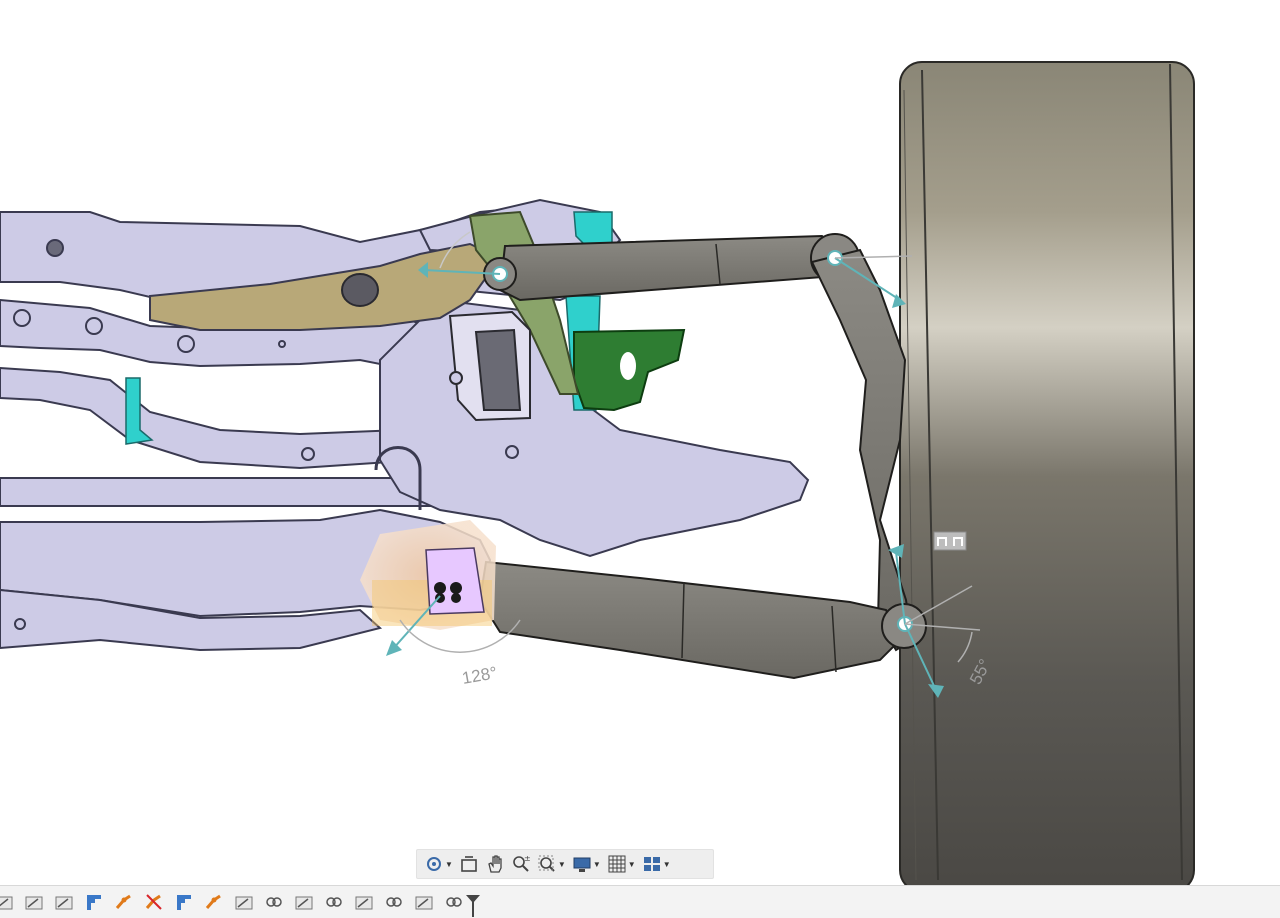 The image size is (1280, 918). I want to click on grid-button: ▼, so click(621, 864).